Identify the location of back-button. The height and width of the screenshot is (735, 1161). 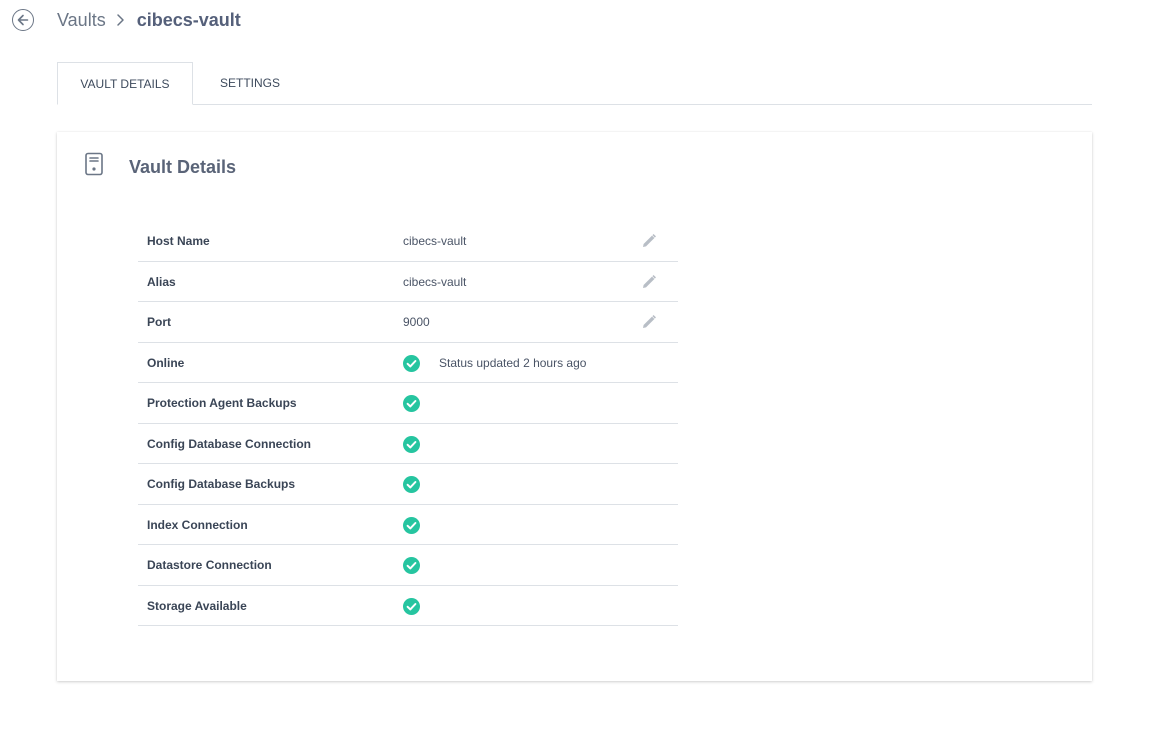
(23, 20).